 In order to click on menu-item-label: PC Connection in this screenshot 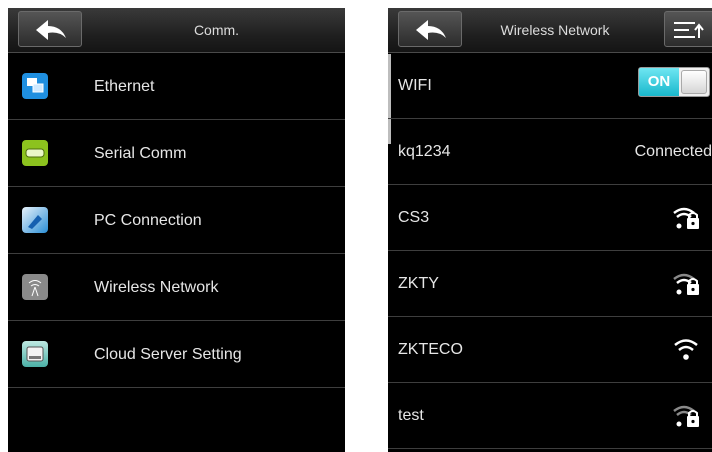, I will do `click(148, 220)`.